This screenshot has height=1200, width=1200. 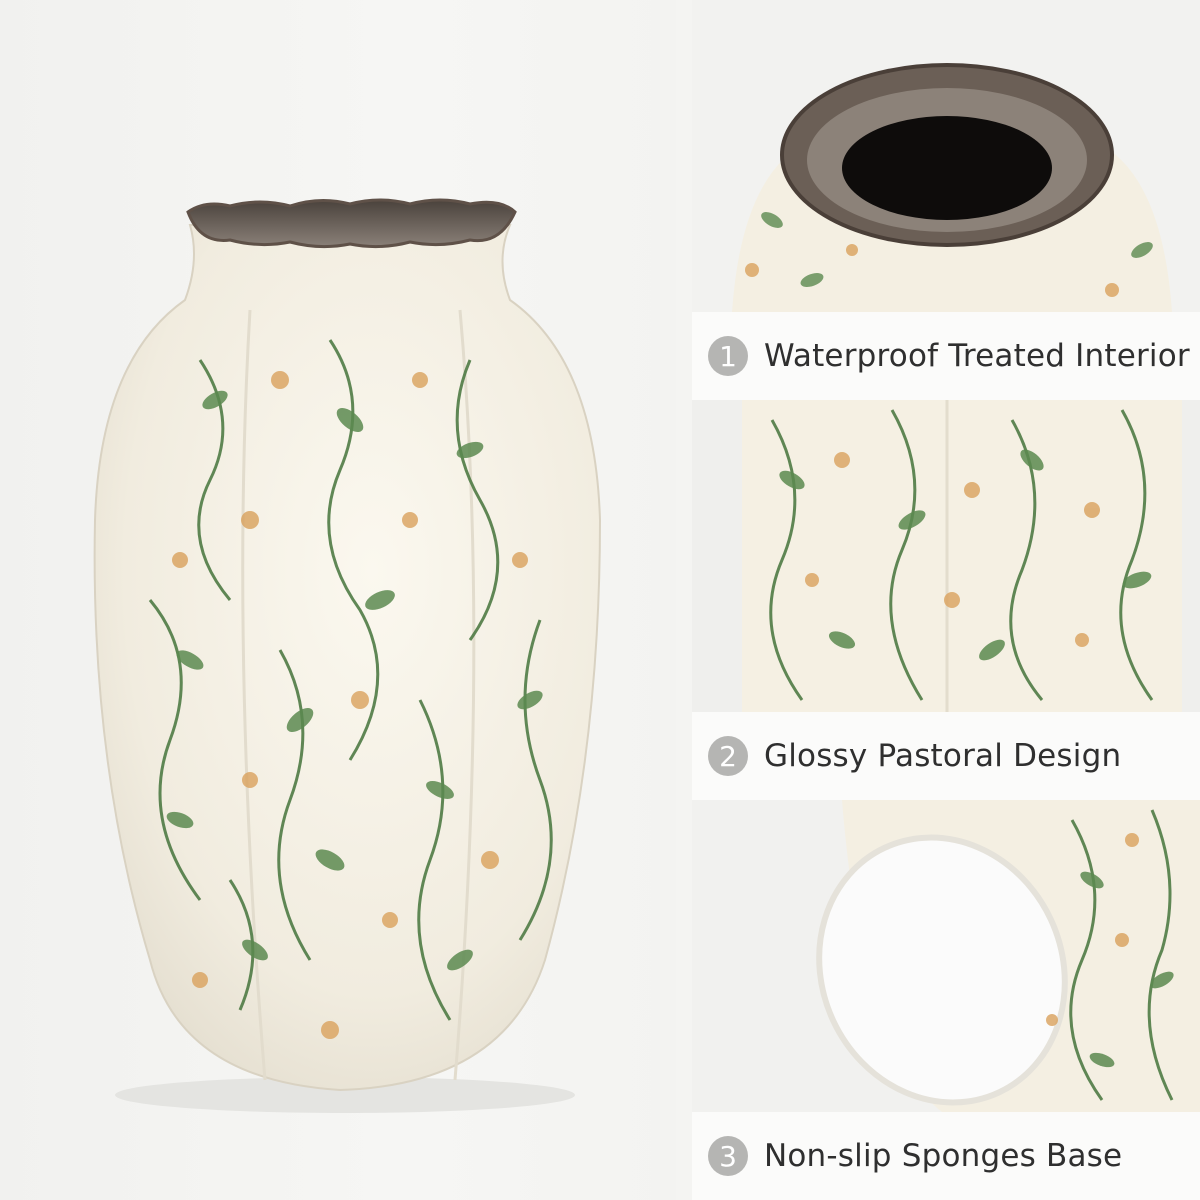 I want to click on feature-caption-3: 3 Non-slip Sponges Base, so click(x=946, y=1156).